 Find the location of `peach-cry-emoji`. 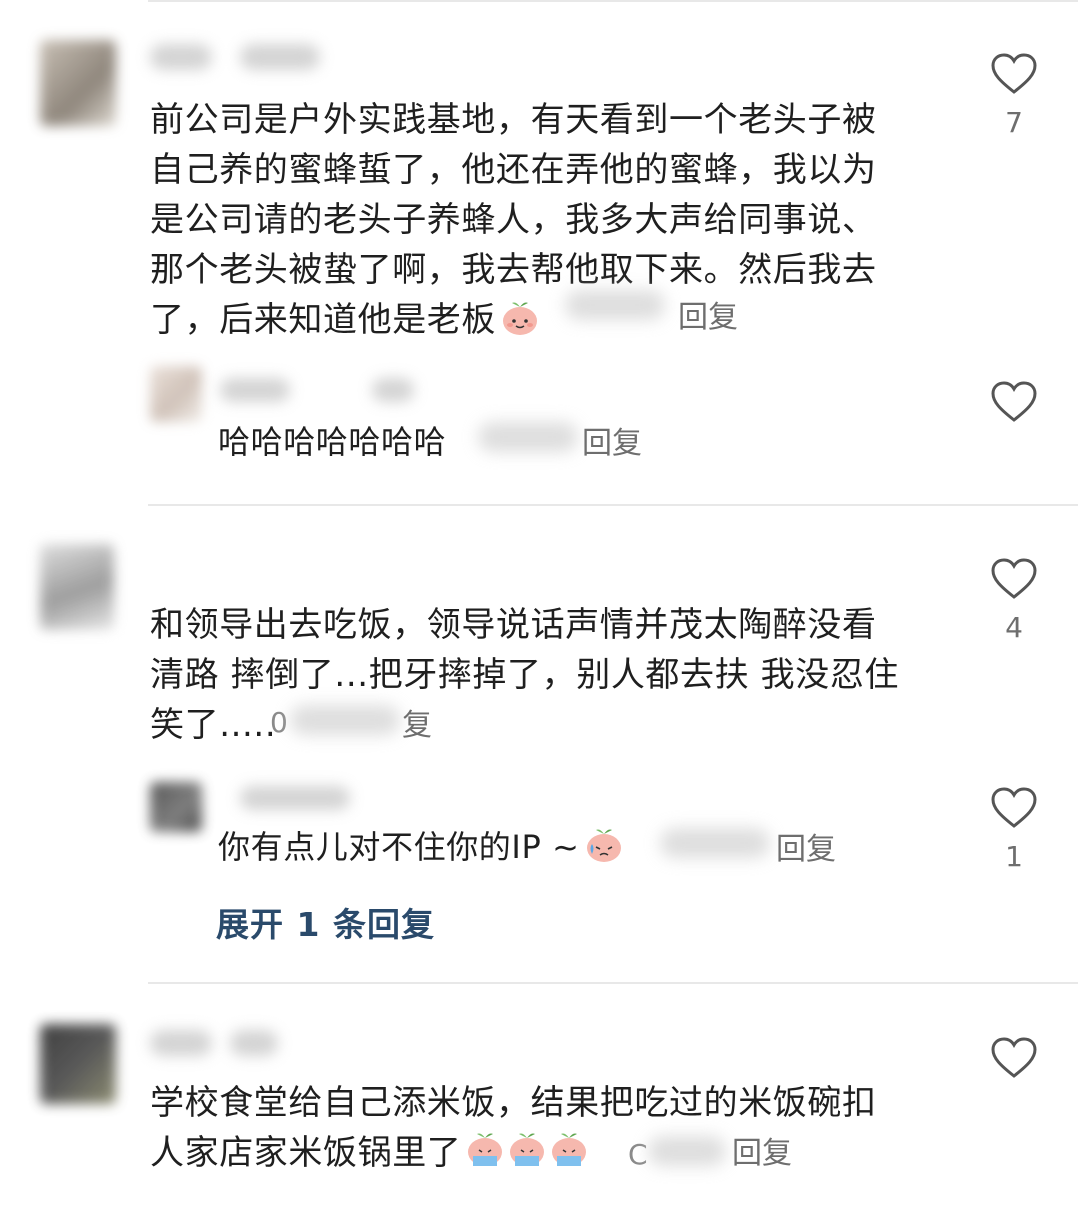

peach-cry-emoji is located at coordinates (528, 1157).